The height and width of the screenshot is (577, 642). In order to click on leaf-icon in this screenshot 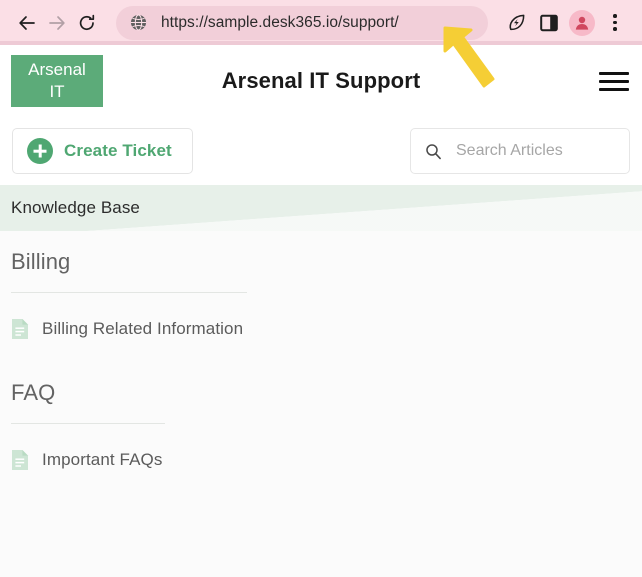, I will do `click(516, 22)`.